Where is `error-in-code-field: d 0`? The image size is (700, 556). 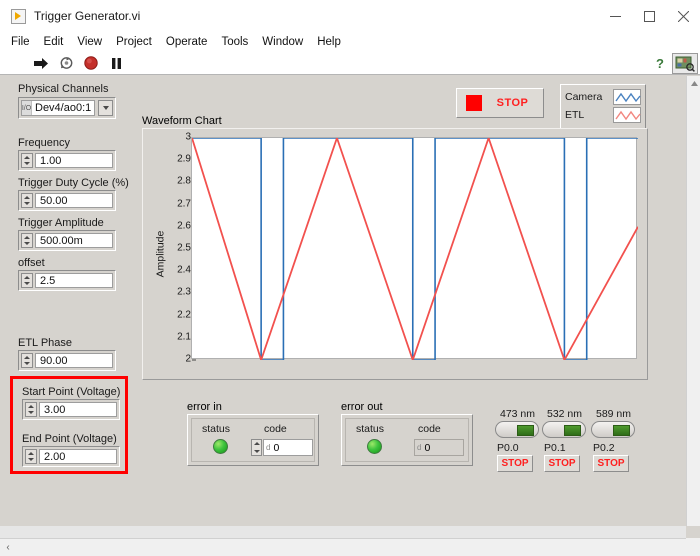
error-in-code-field: d 0 is located at coordinates (288, 447).